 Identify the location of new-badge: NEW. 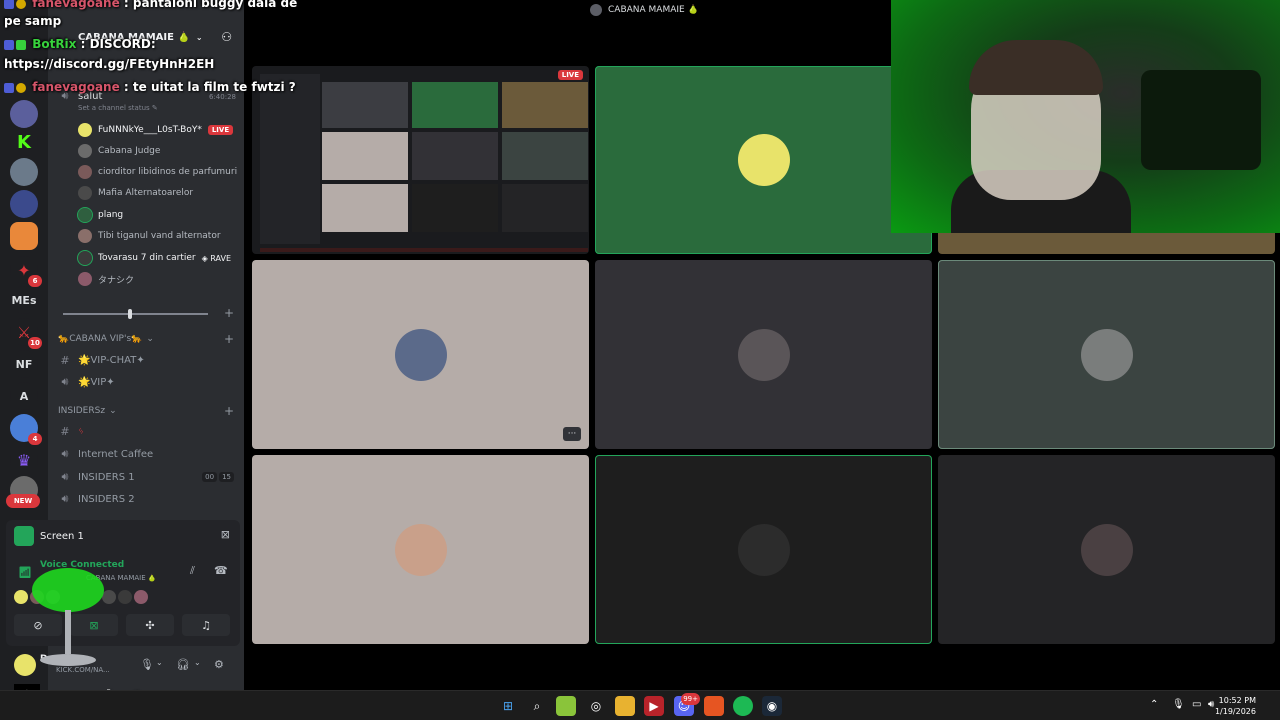
(23, 501).